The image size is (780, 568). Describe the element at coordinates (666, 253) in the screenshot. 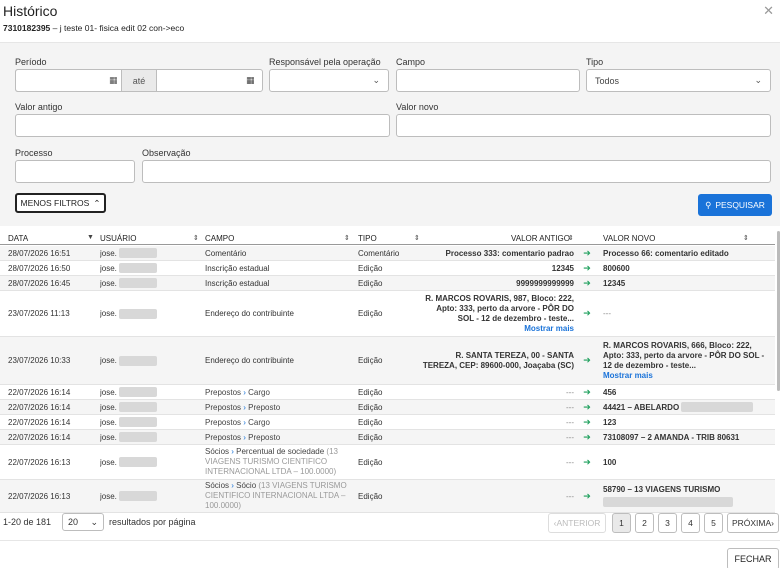

I see `row-new-value: Processo 66: comentario editado` at that location.